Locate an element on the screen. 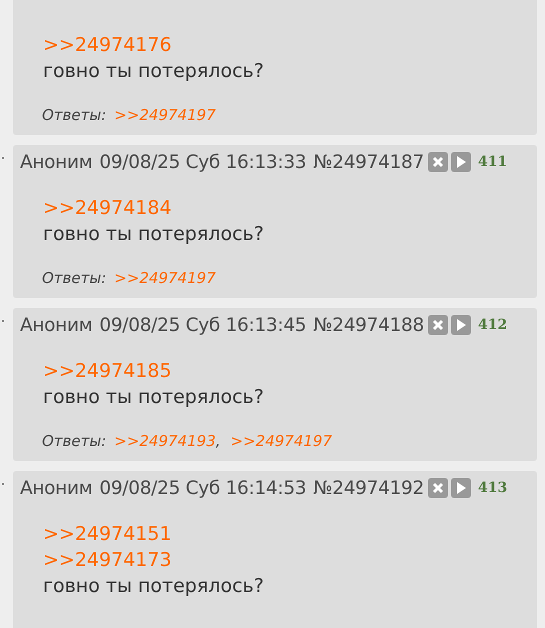  post-index: 412 is located at coordinates (493, 325).